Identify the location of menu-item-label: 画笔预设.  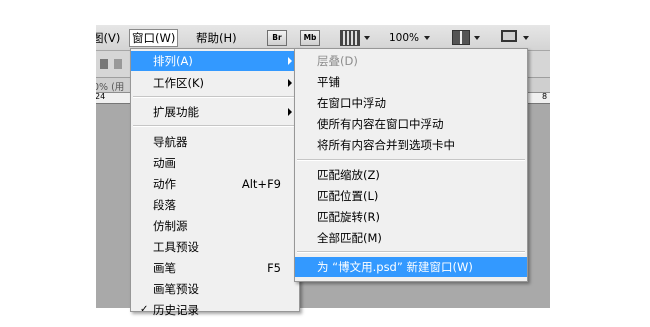
(176, 289).